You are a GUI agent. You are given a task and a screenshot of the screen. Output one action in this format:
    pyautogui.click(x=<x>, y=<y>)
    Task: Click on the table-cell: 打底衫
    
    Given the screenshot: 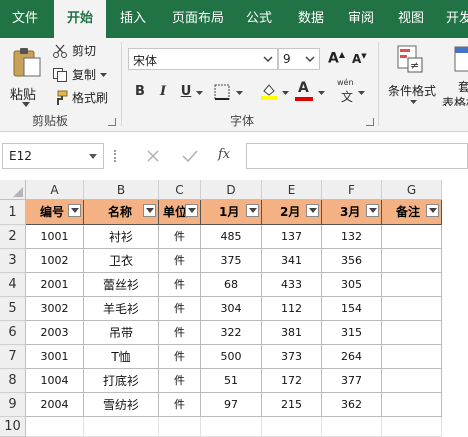 What is the action you would take?
    pyautogui.click(x=121, y=381)
    